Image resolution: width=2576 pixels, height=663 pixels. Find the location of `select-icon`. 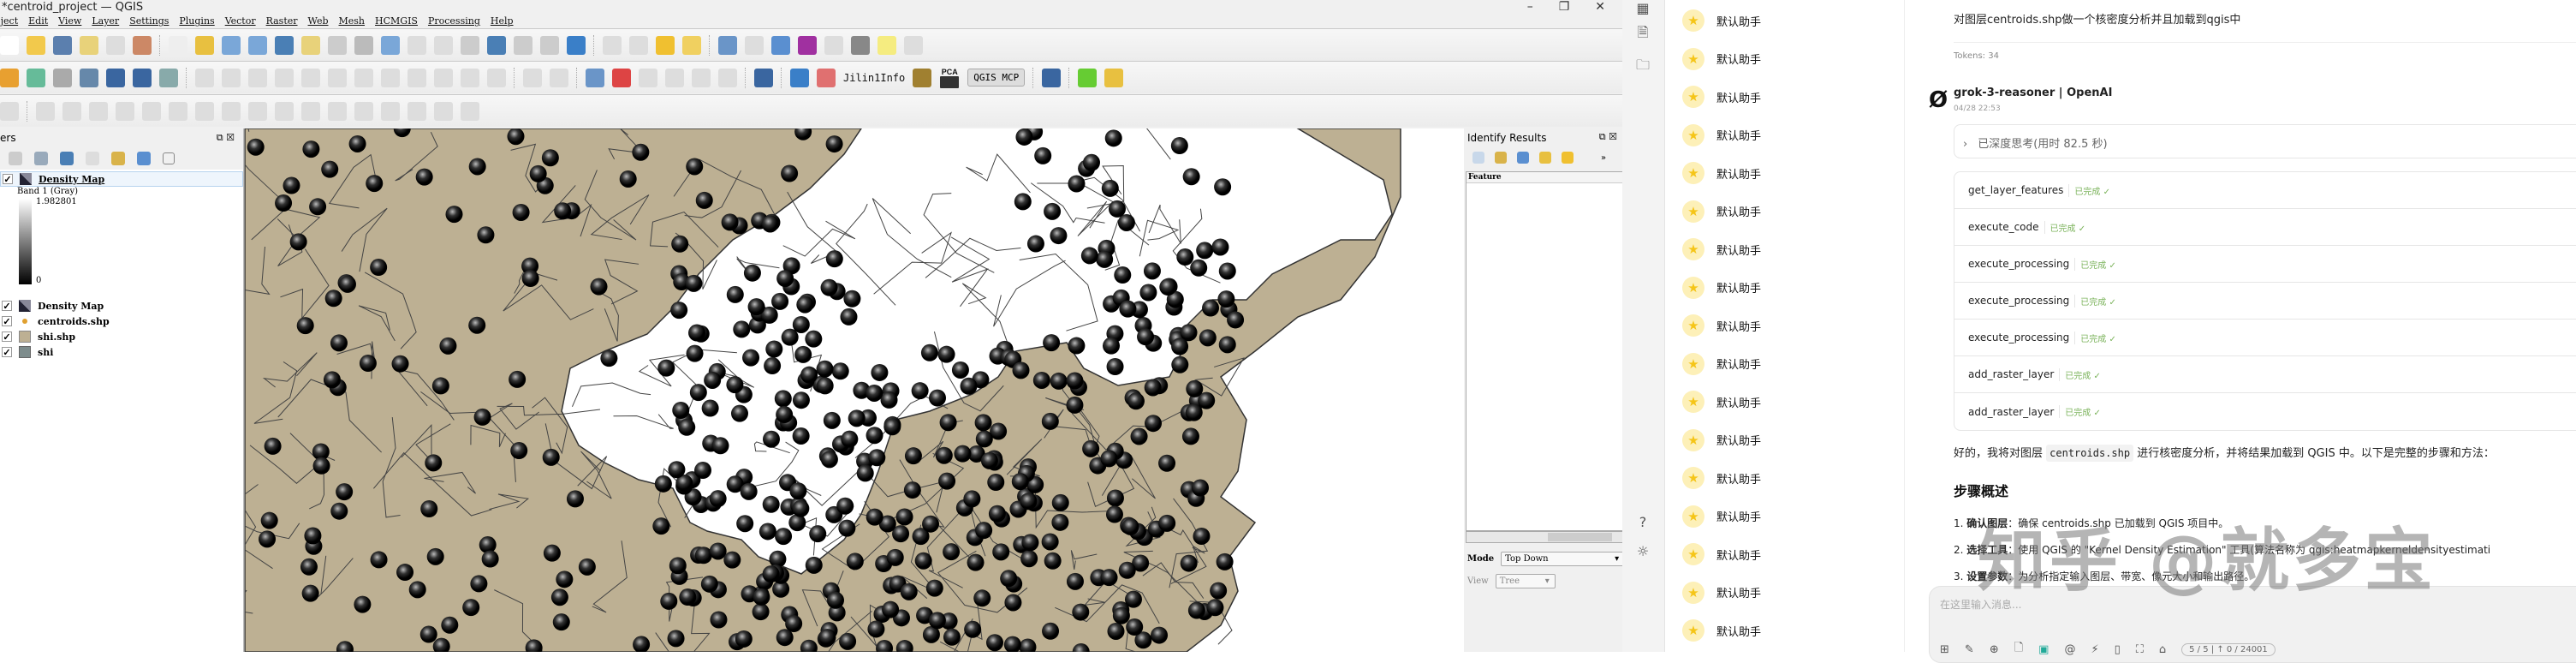

select-icon is located at coordinates (613, 45).